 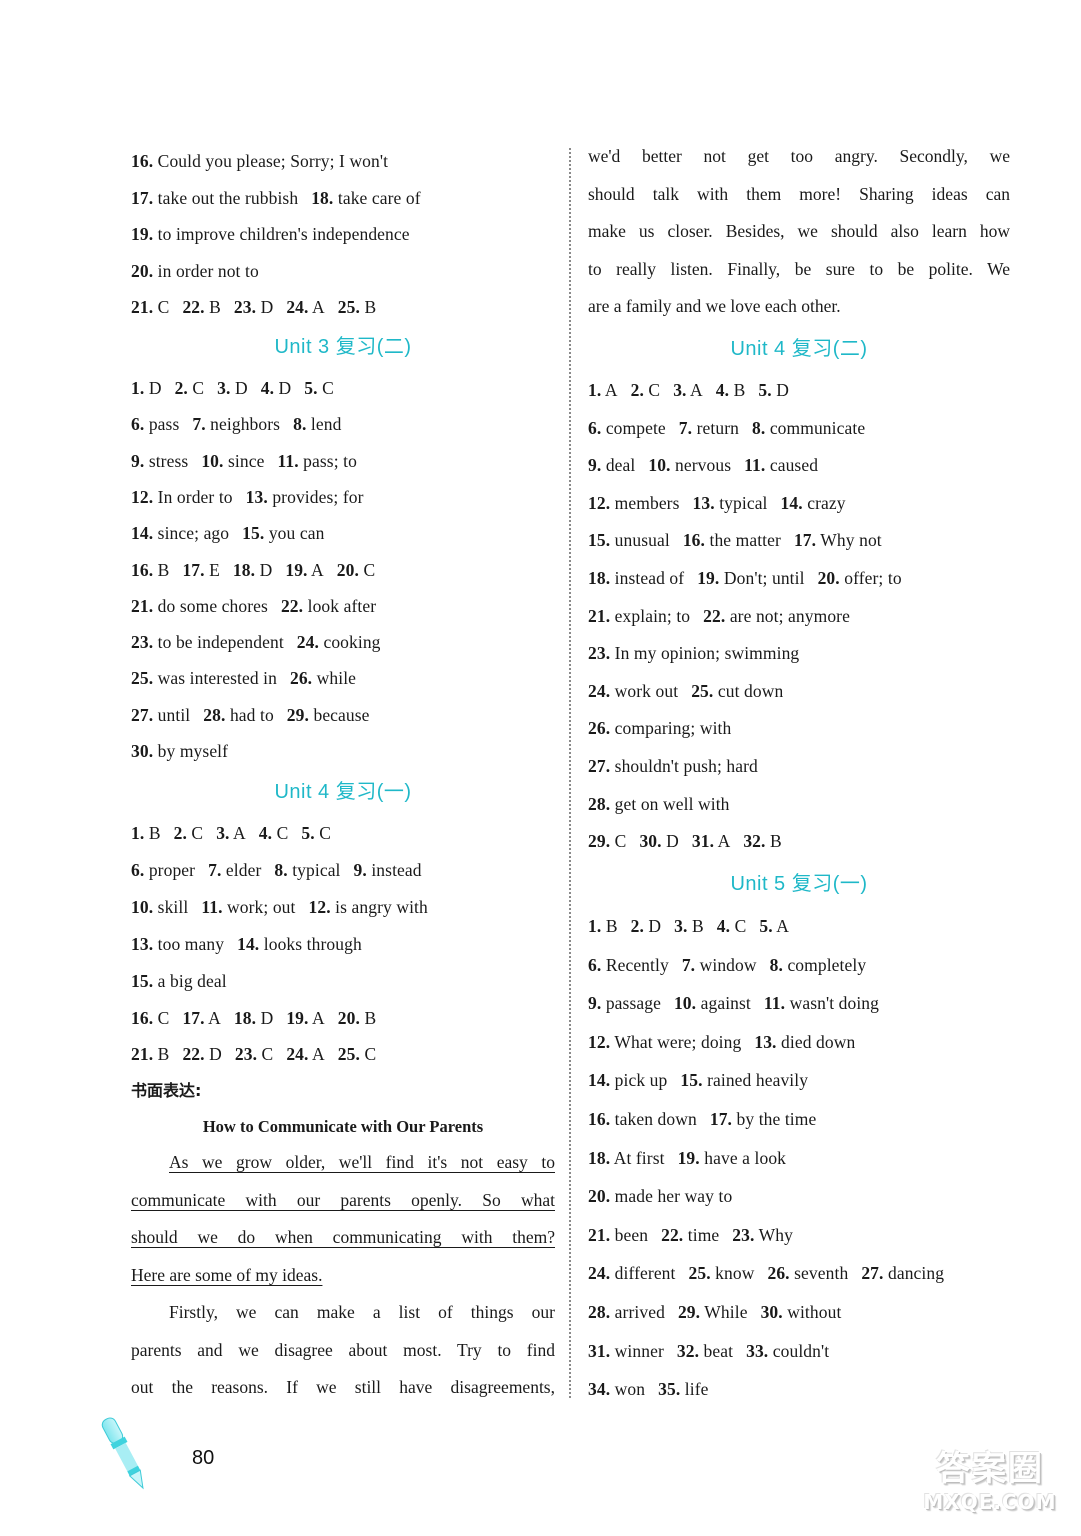 I want to click on answer-item: 7. neighbors, so click(x=236, y=424).